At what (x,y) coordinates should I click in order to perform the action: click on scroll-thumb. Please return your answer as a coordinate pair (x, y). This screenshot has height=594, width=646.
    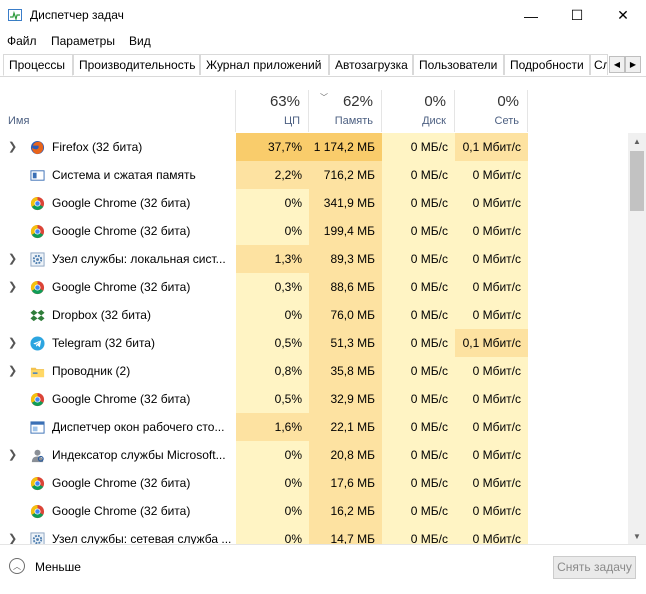
    Looking at the image, I should click on (637, 181).